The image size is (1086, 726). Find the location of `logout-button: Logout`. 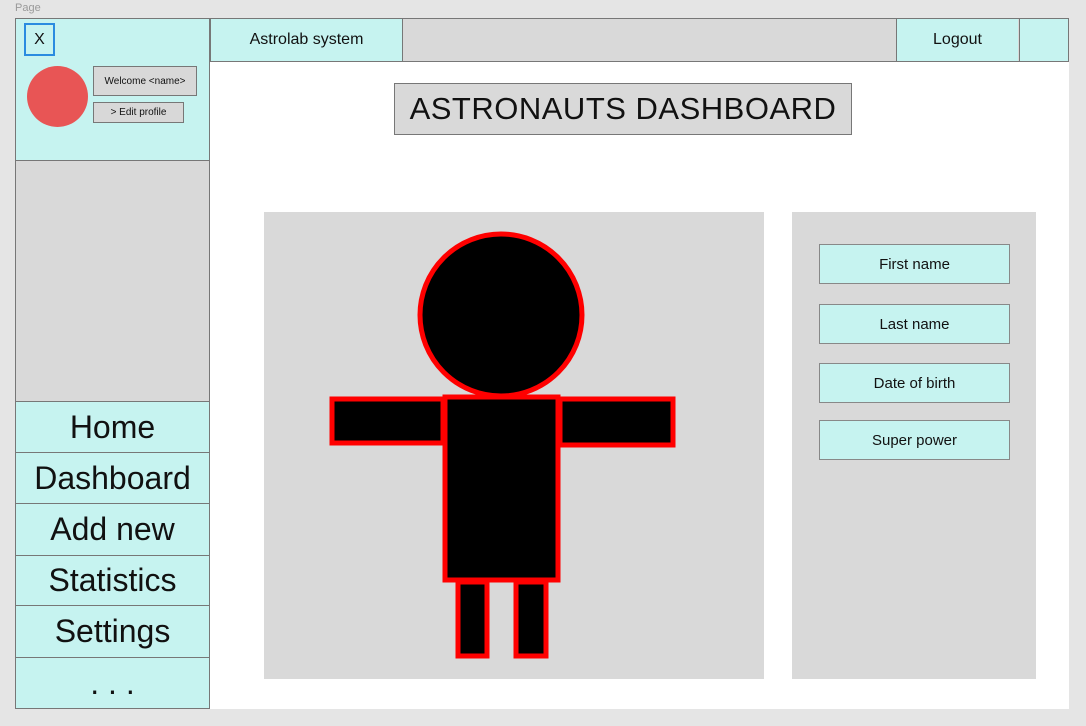

logout-button: Logout is located at coordinates (957, 40).